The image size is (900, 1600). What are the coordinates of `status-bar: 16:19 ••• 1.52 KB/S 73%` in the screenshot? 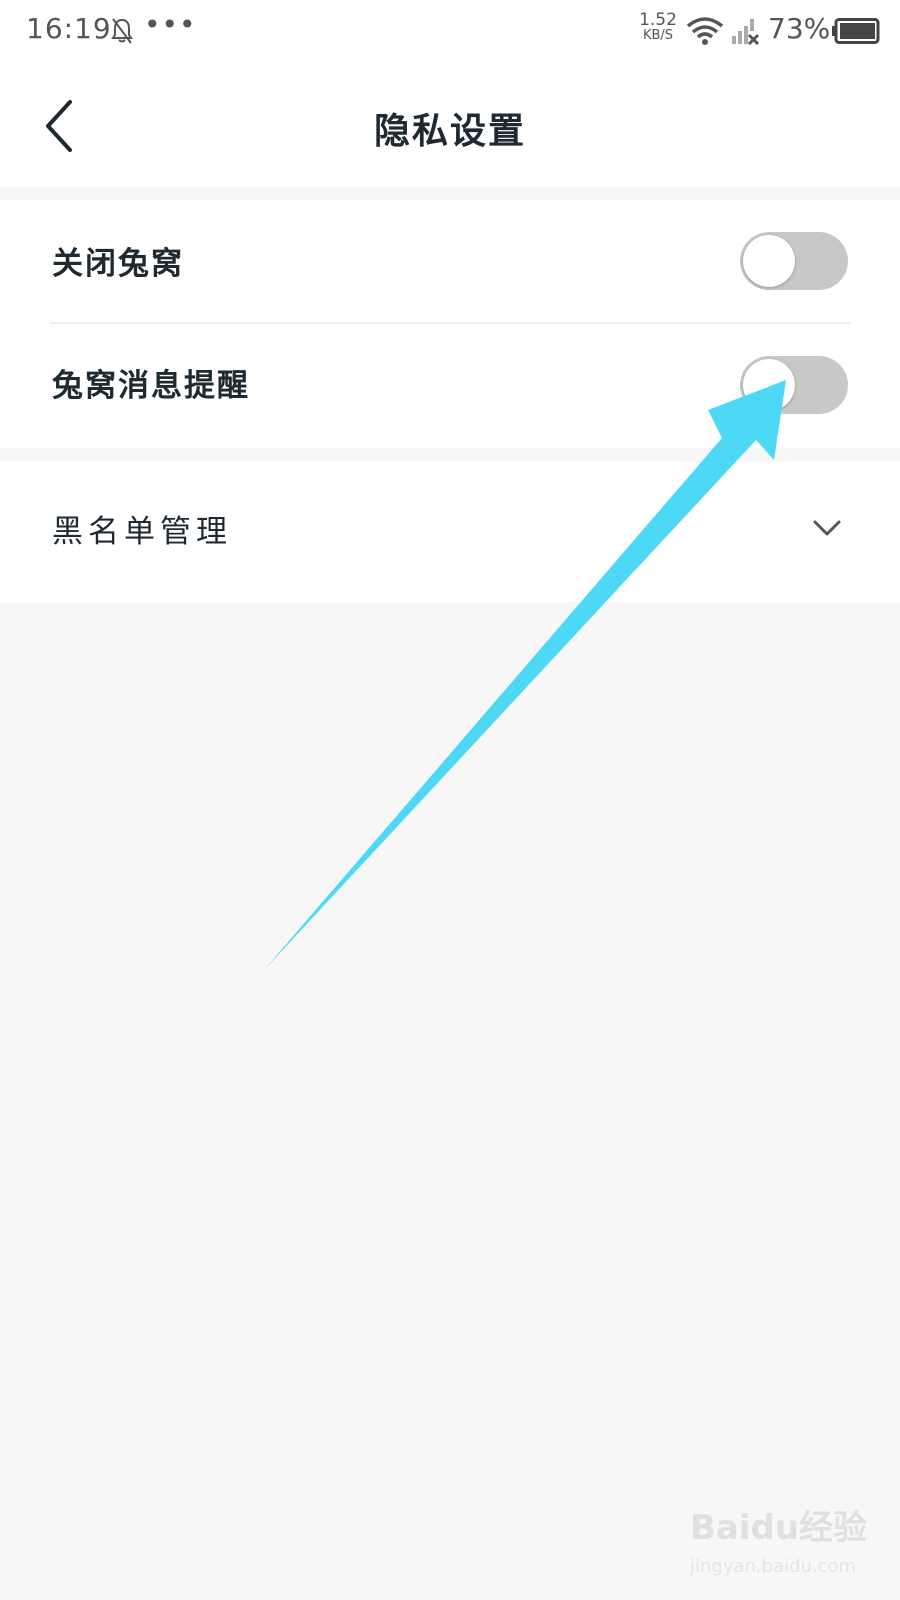 It's located at (450, 31).